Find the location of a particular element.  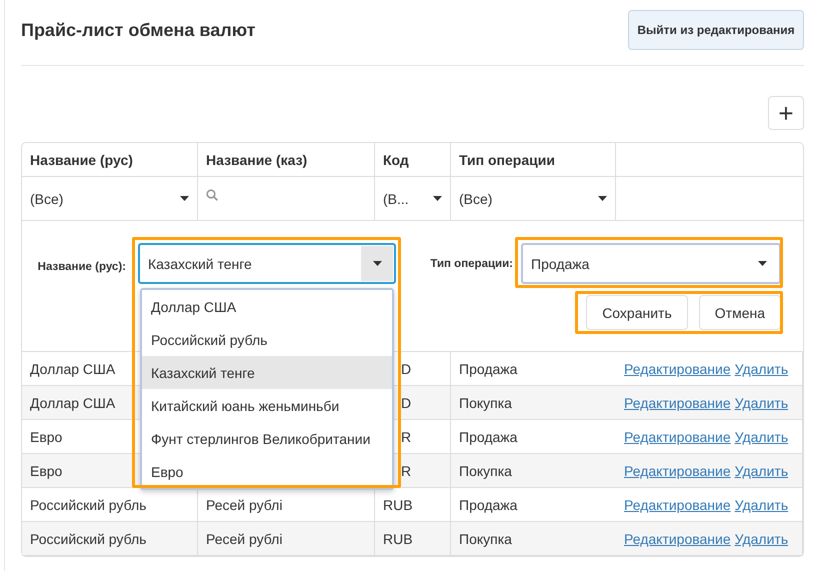

search-icon is located at coordinates (212, 194).